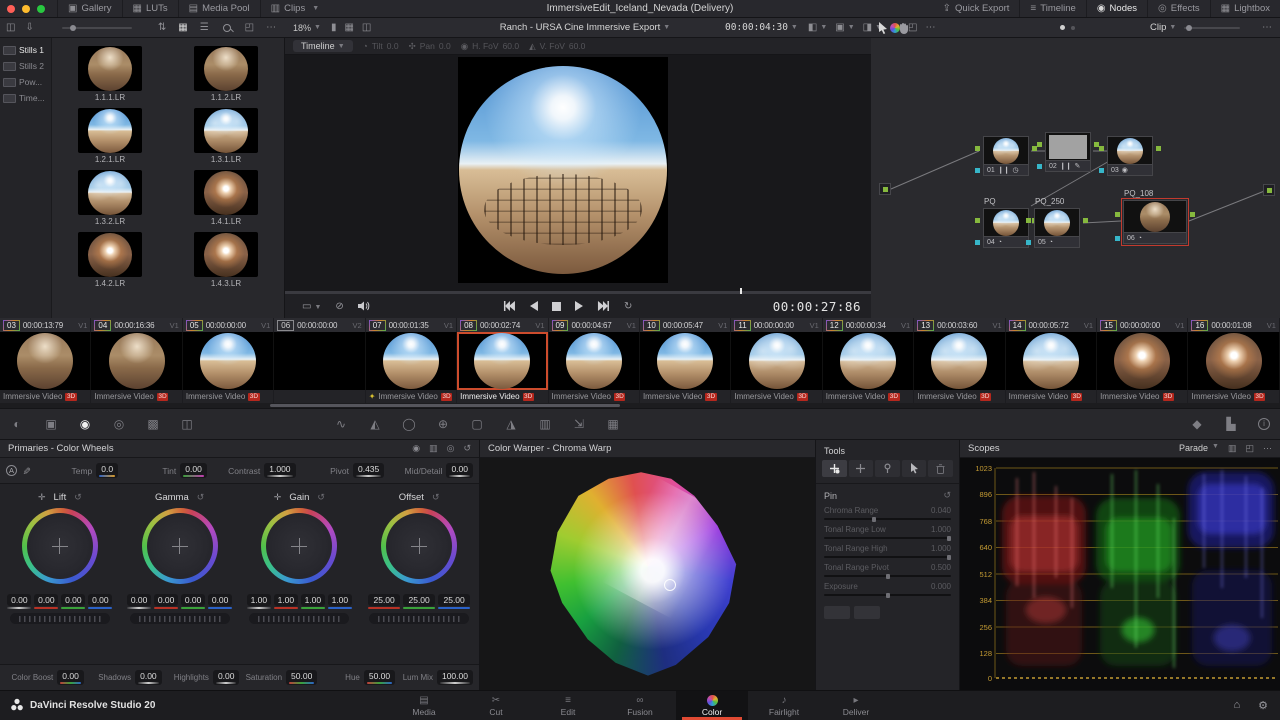 The height and width of the screenshot is (720, 1280). I want to click on tilt-control: ◔ Tilt 0.0, so click(381, 46).